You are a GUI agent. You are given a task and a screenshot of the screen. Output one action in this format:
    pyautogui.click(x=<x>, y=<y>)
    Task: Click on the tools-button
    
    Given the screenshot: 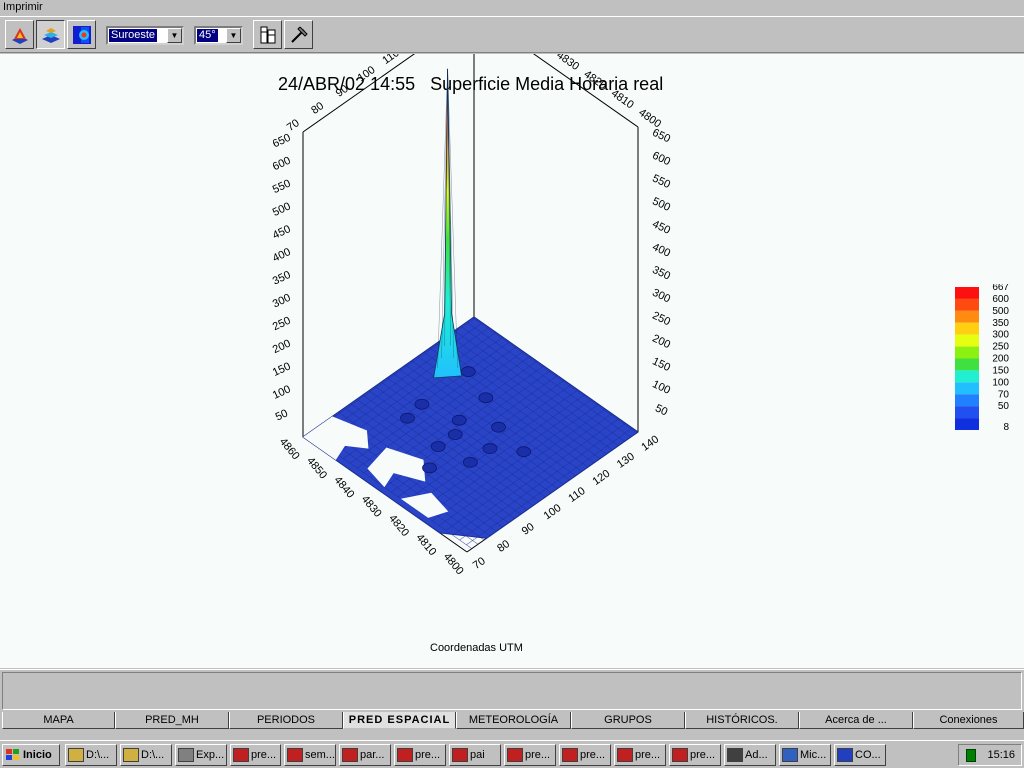 What is the action you would take?
    pyautogui.click(x=298, y=34)
    